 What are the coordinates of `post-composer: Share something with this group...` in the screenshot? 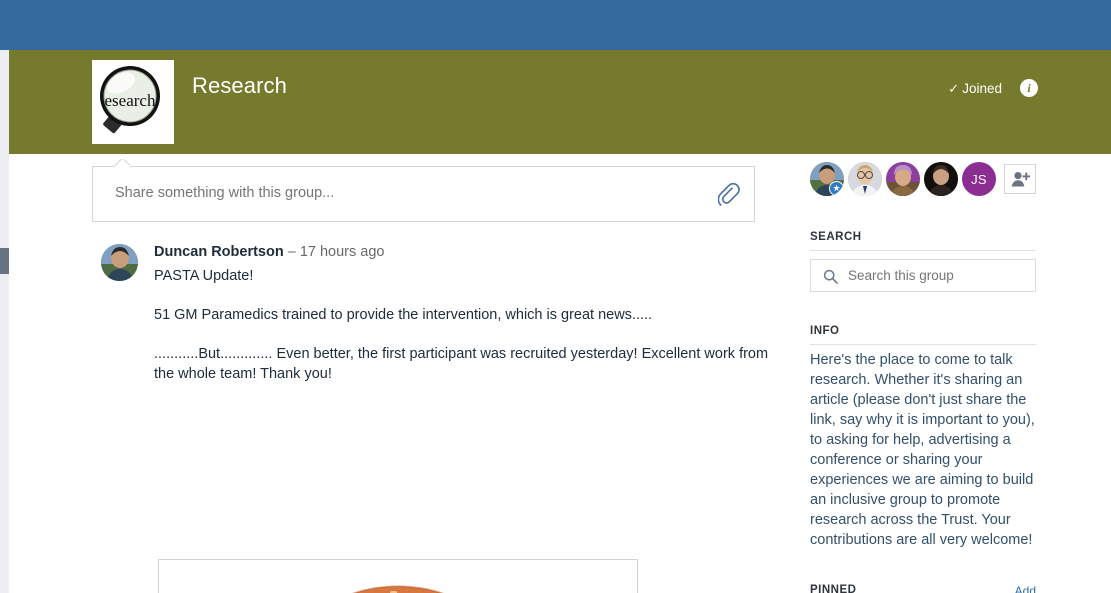 It's located at (423, 194).